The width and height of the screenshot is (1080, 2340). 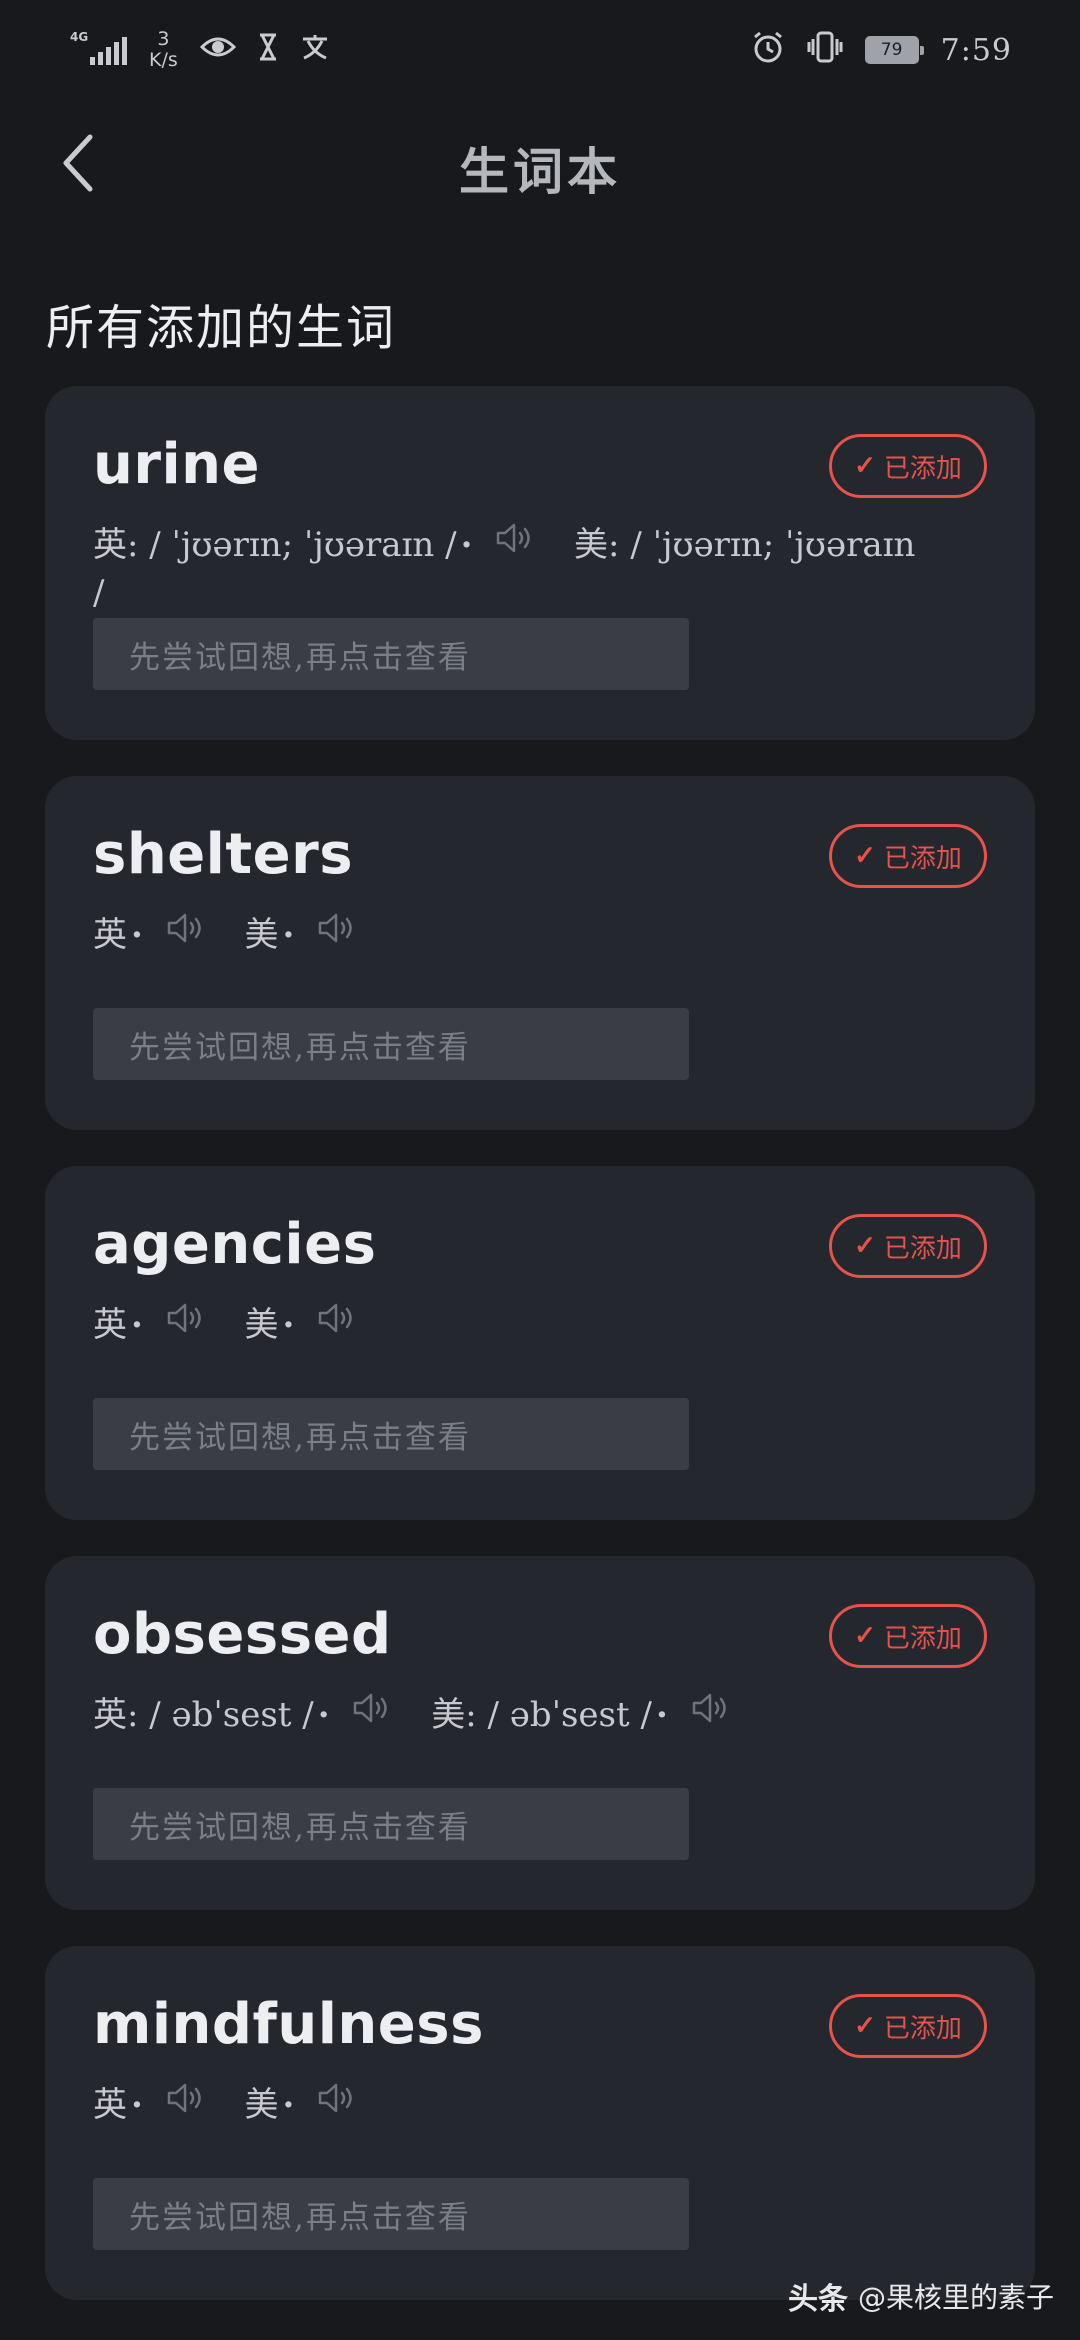 I want to click on section-title: 所有添加的生词, so click(x=221, y=328).